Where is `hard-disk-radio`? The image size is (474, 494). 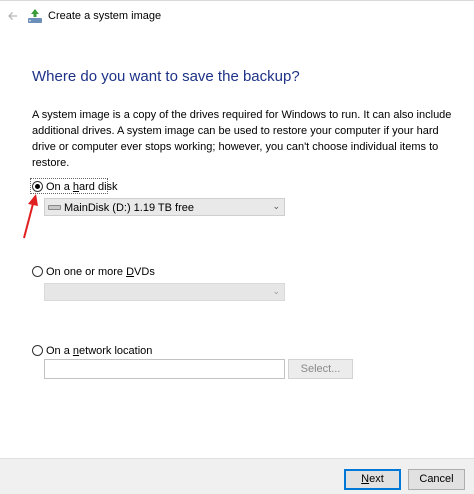
hard-disk-radio is located at coordinates (37, 186).